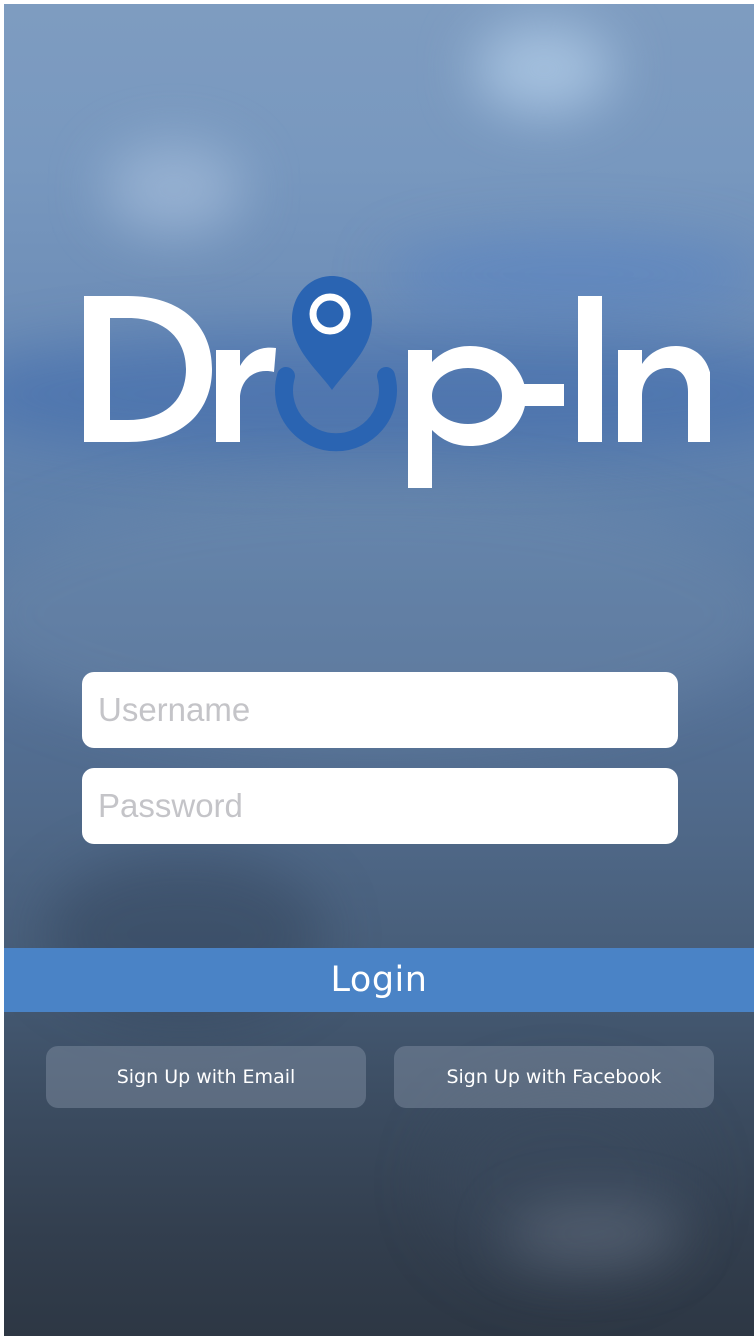  I want to click on sign-up-facebook-button: Sign Up with Facebook, so click(554, 1077).